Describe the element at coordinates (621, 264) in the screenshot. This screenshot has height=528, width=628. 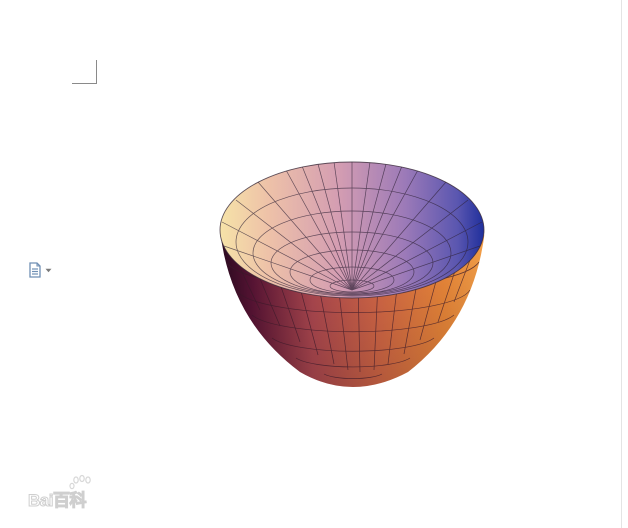
I see `page-edge` at that location.